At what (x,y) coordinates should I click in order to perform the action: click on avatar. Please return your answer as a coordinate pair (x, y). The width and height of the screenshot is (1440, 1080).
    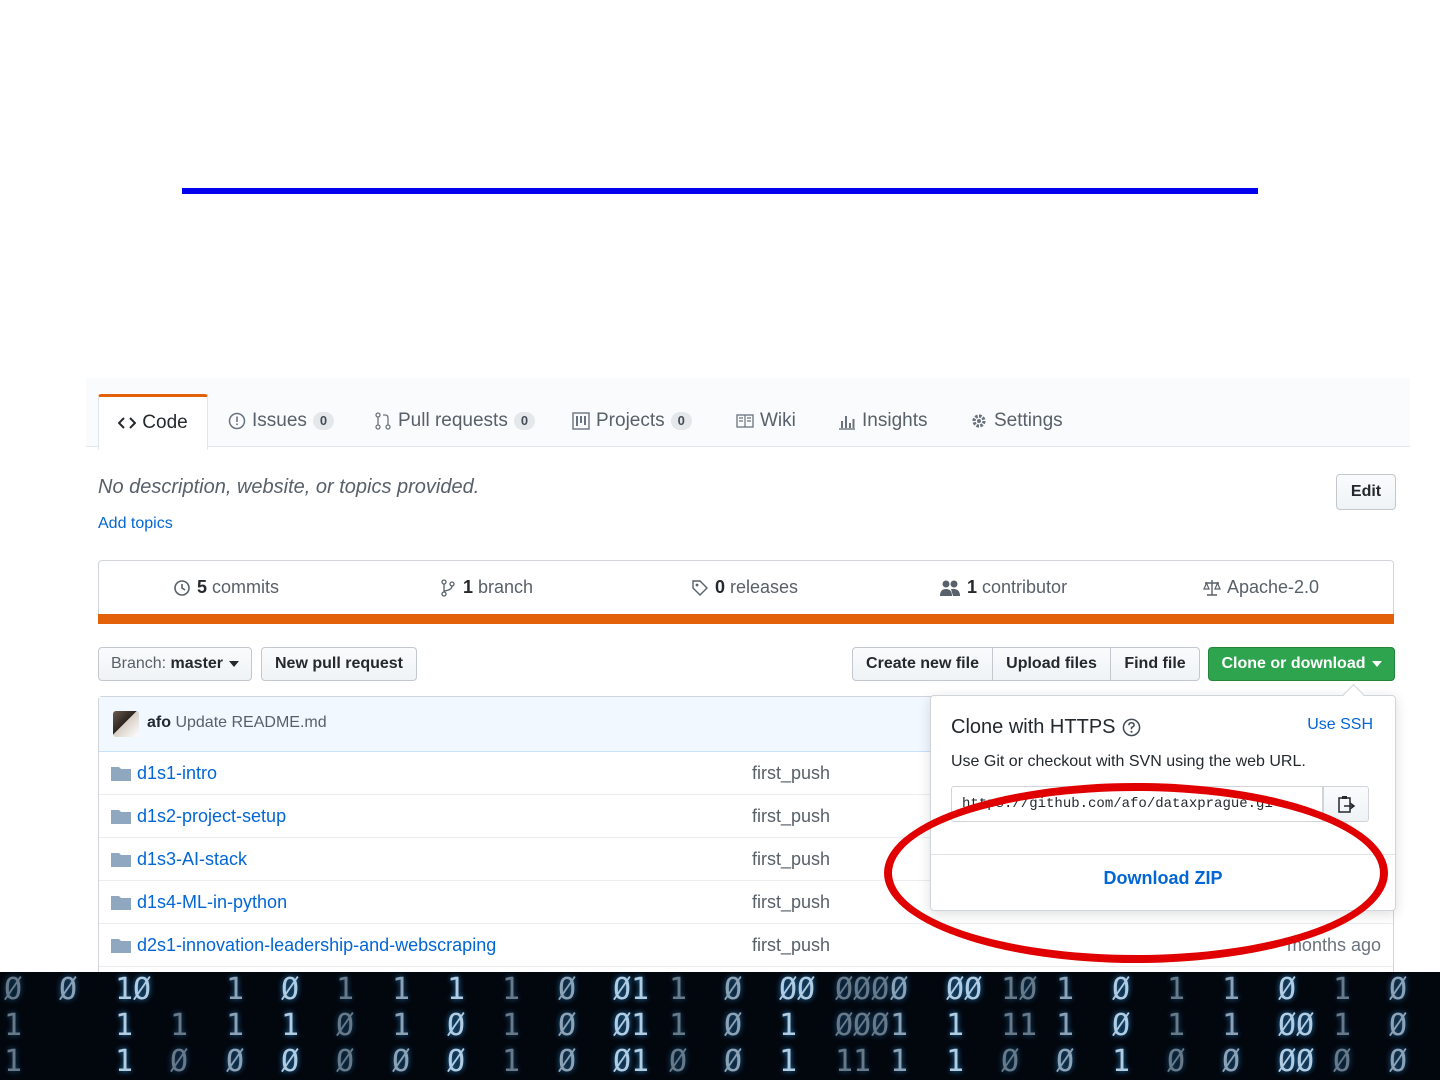
    Looking at the image, I should click on (126, 724).